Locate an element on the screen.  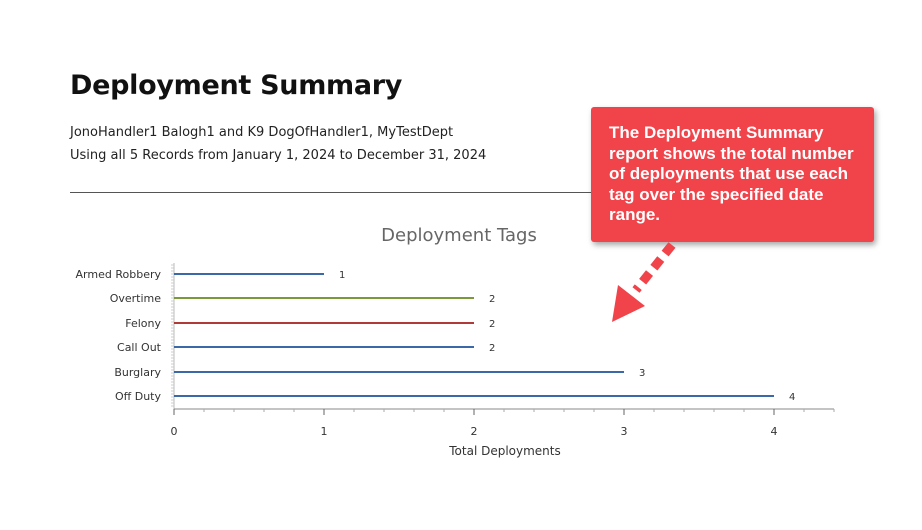
callout-arrow is located at coordinates (644, 282).